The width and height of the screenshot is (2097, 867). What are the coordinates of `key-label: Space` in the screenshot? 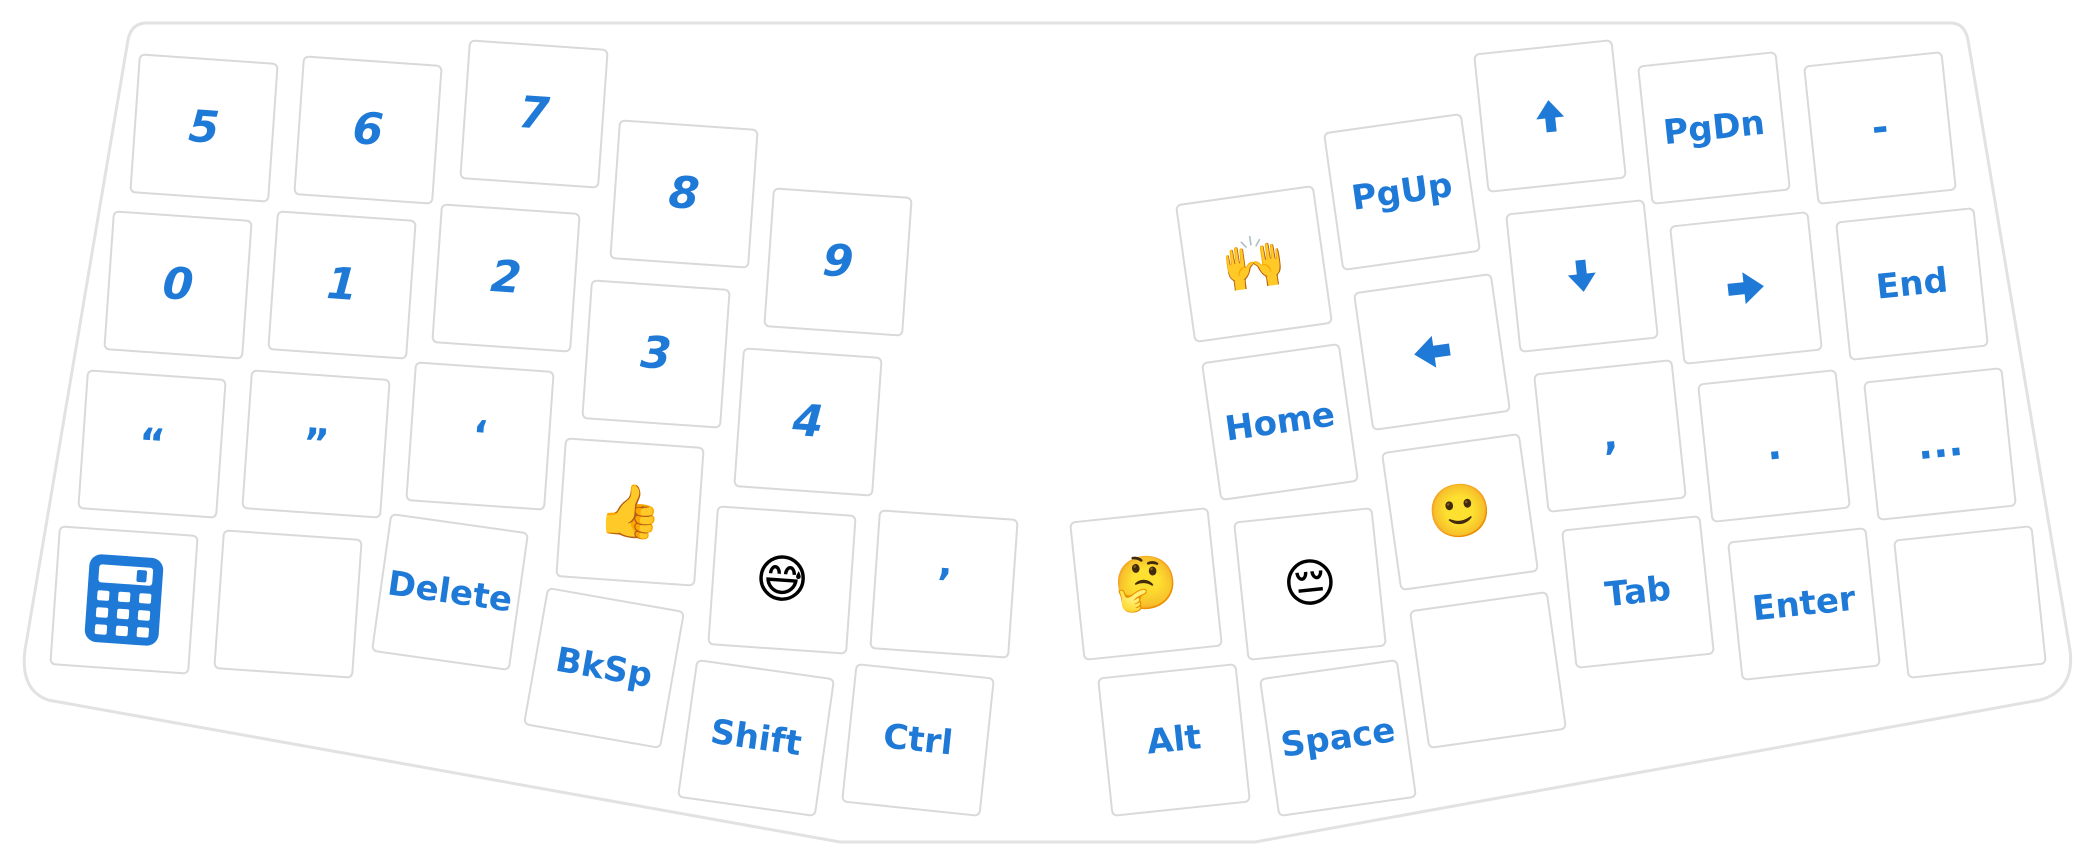 It's located at (1338, 738).